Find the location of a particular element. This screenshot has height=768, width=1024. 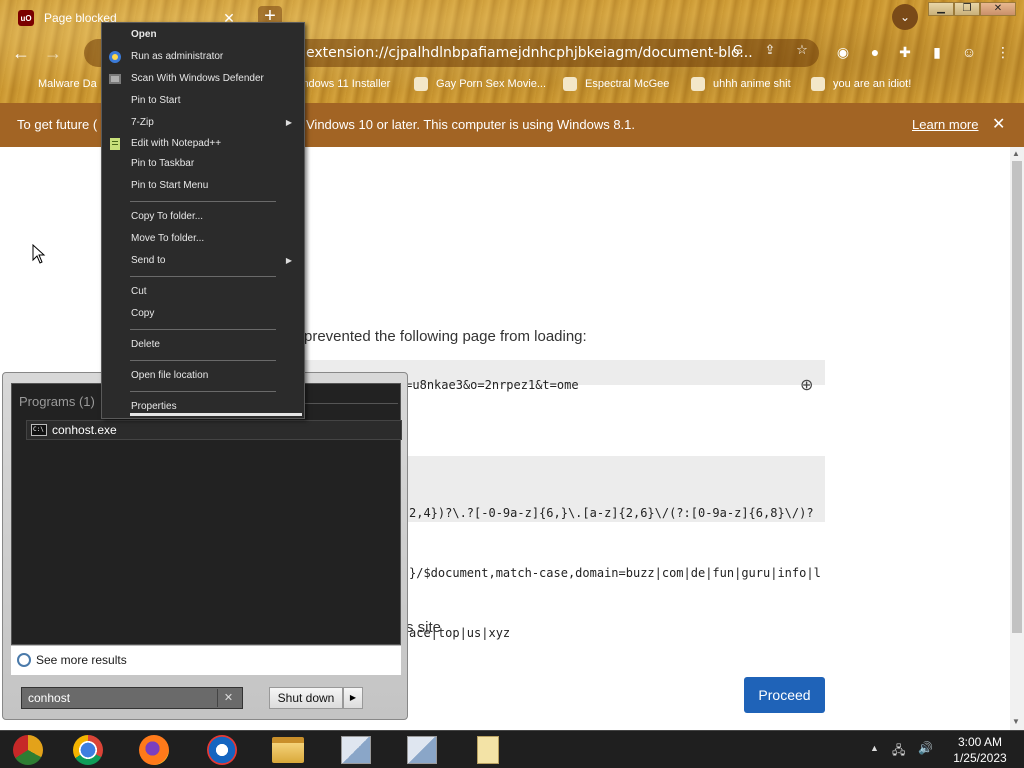

google-icon: G is located at coordinates (738, 50).